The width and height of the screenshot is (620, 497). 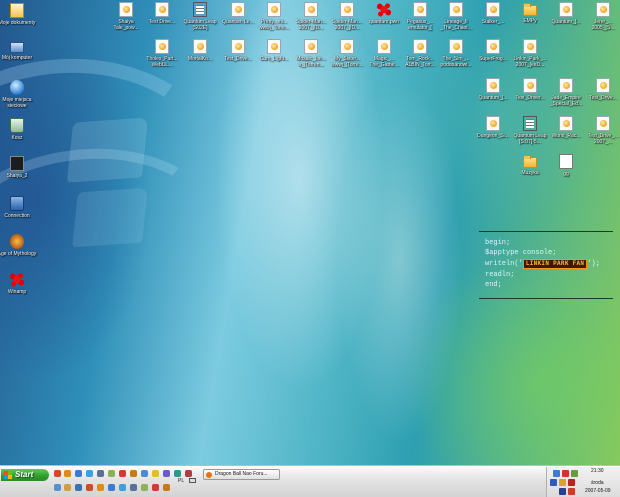 What do you see at coordinates (566, 165) in the screenshot?
I see `desktop-icon: gg` at bounding box center [566, 165].